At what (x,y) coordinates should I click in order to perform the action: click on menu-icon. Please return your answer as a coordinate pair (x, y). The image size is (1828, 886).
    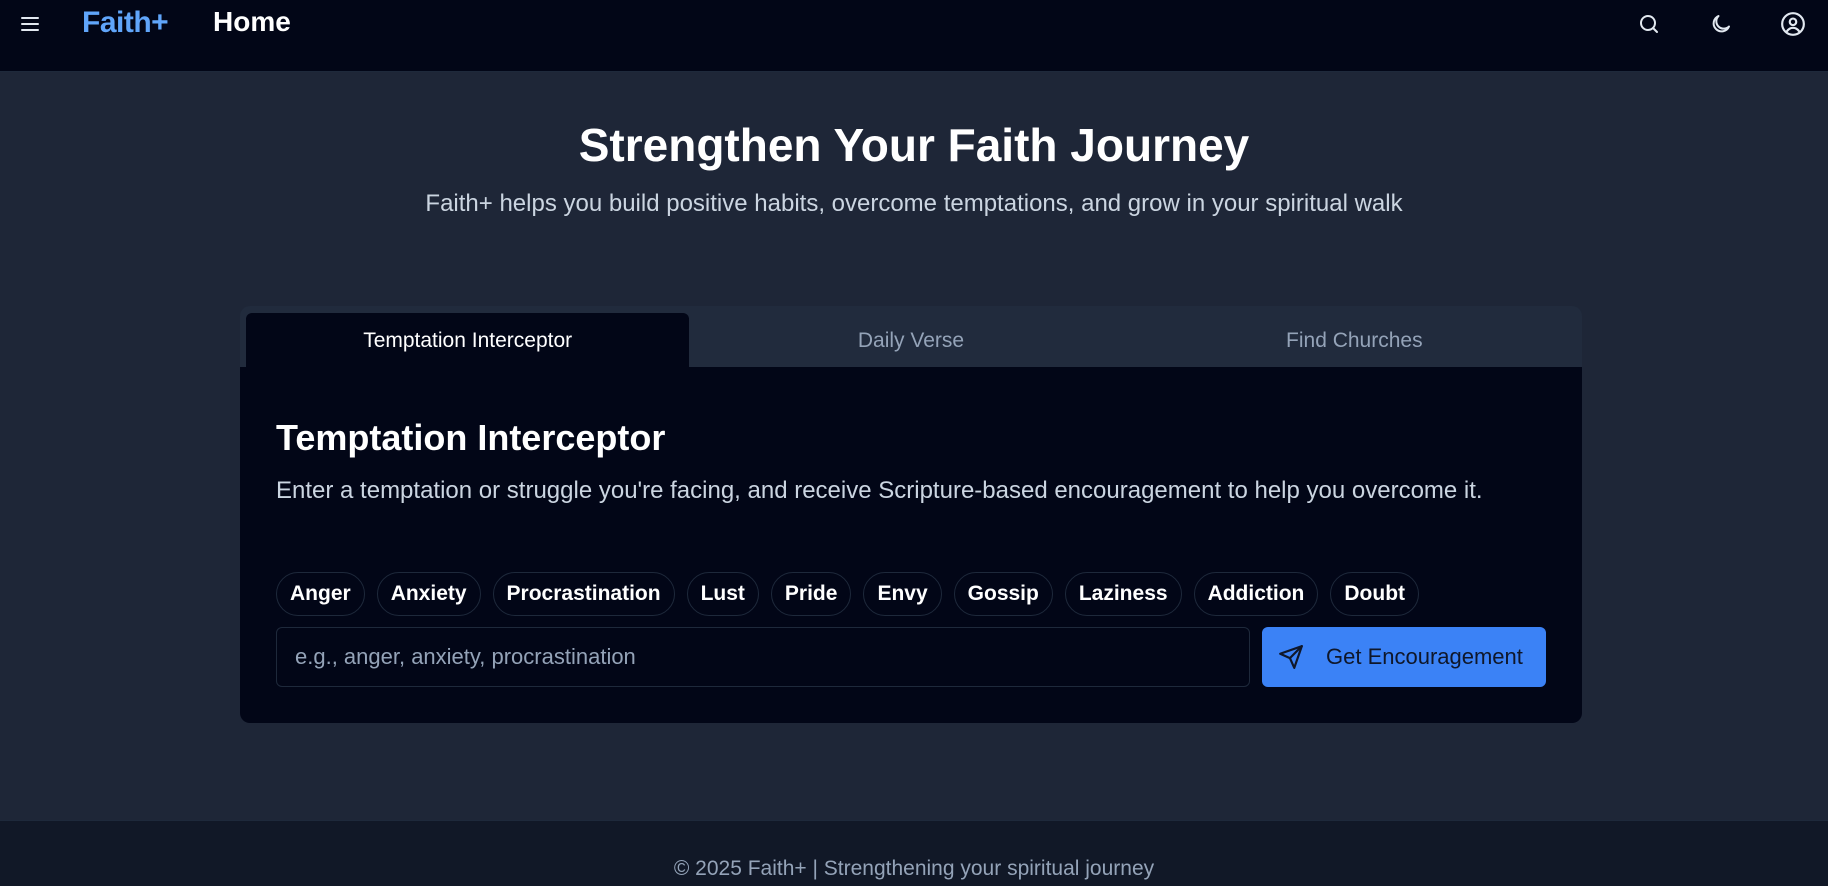
    Looking at the image, I should click on (30, 24).